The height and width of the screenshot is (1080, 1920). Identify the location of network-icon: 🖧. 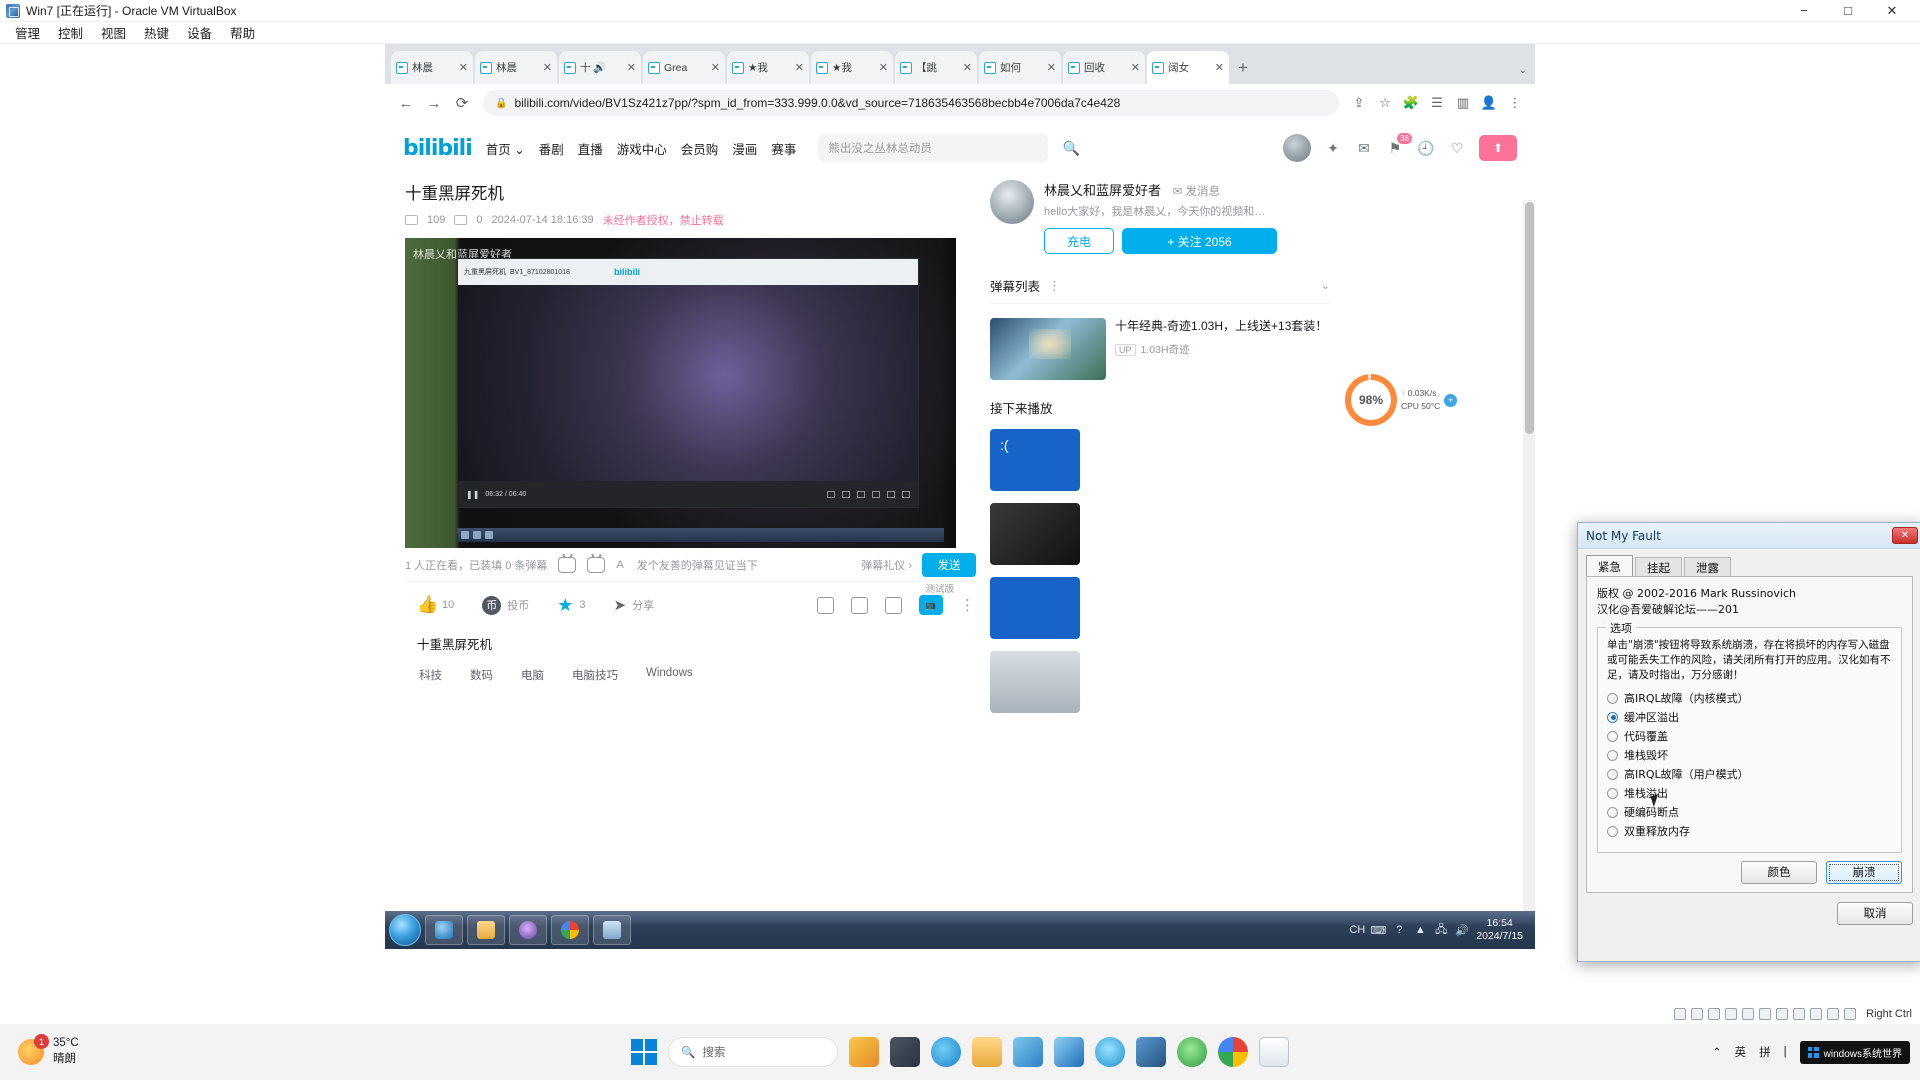
(1441, 930).